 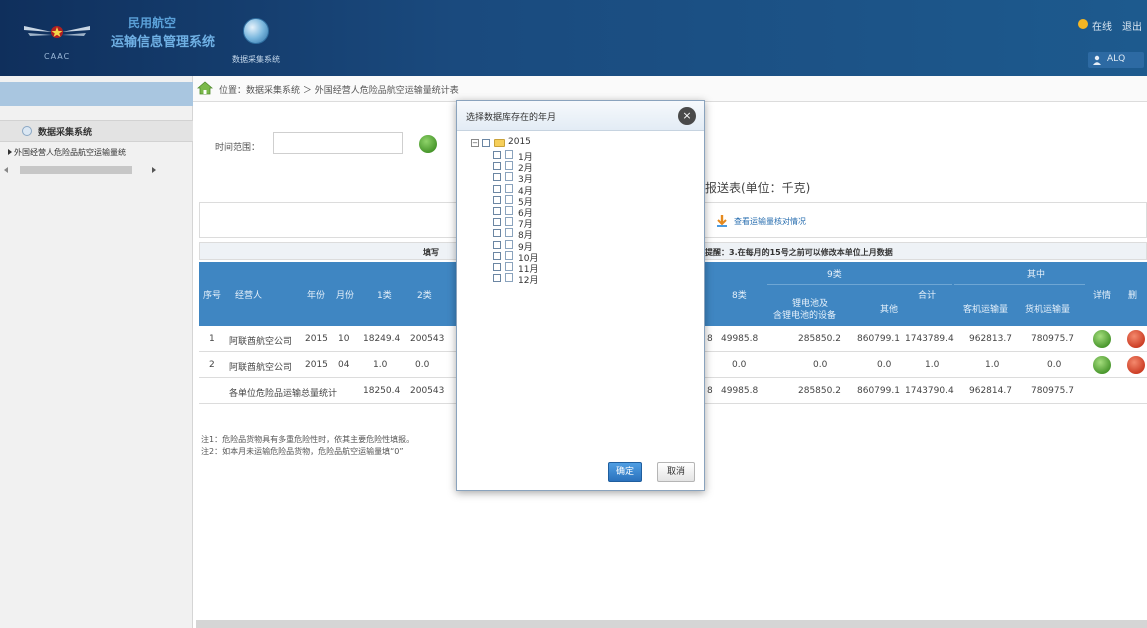 What do you see at coordinates (986, 310) in the screenshot?
I see `th-passenger: 客机运输量` at bounding box center [986, 310].